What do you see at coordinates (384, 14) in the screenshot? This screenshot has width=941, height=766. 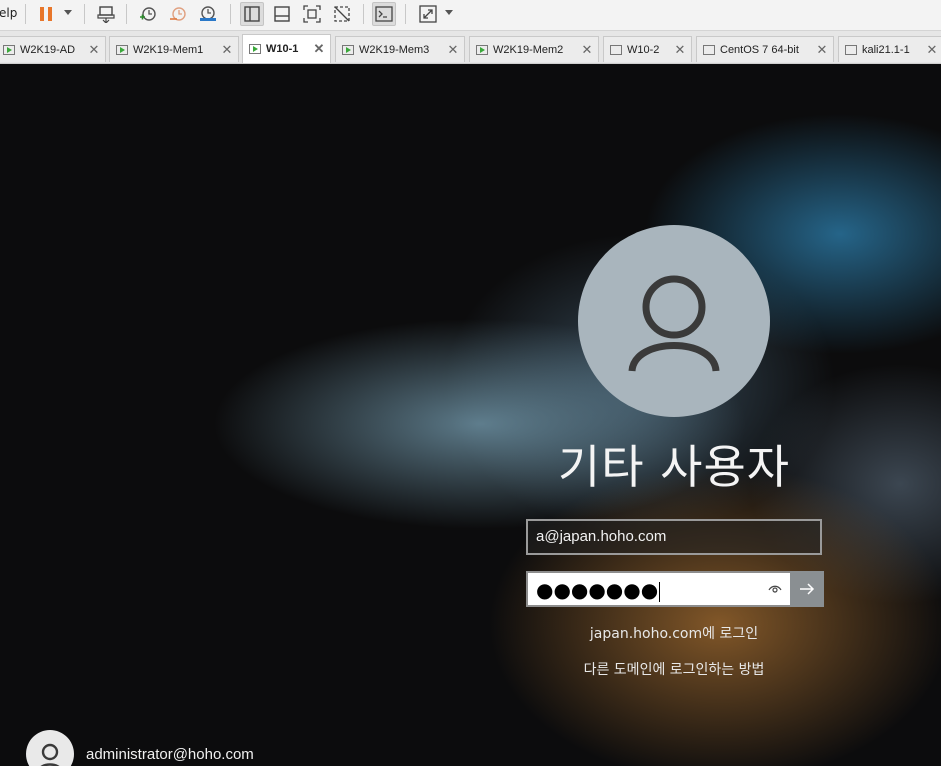 I see `console-view-icon` at bounding box center [384, 14].